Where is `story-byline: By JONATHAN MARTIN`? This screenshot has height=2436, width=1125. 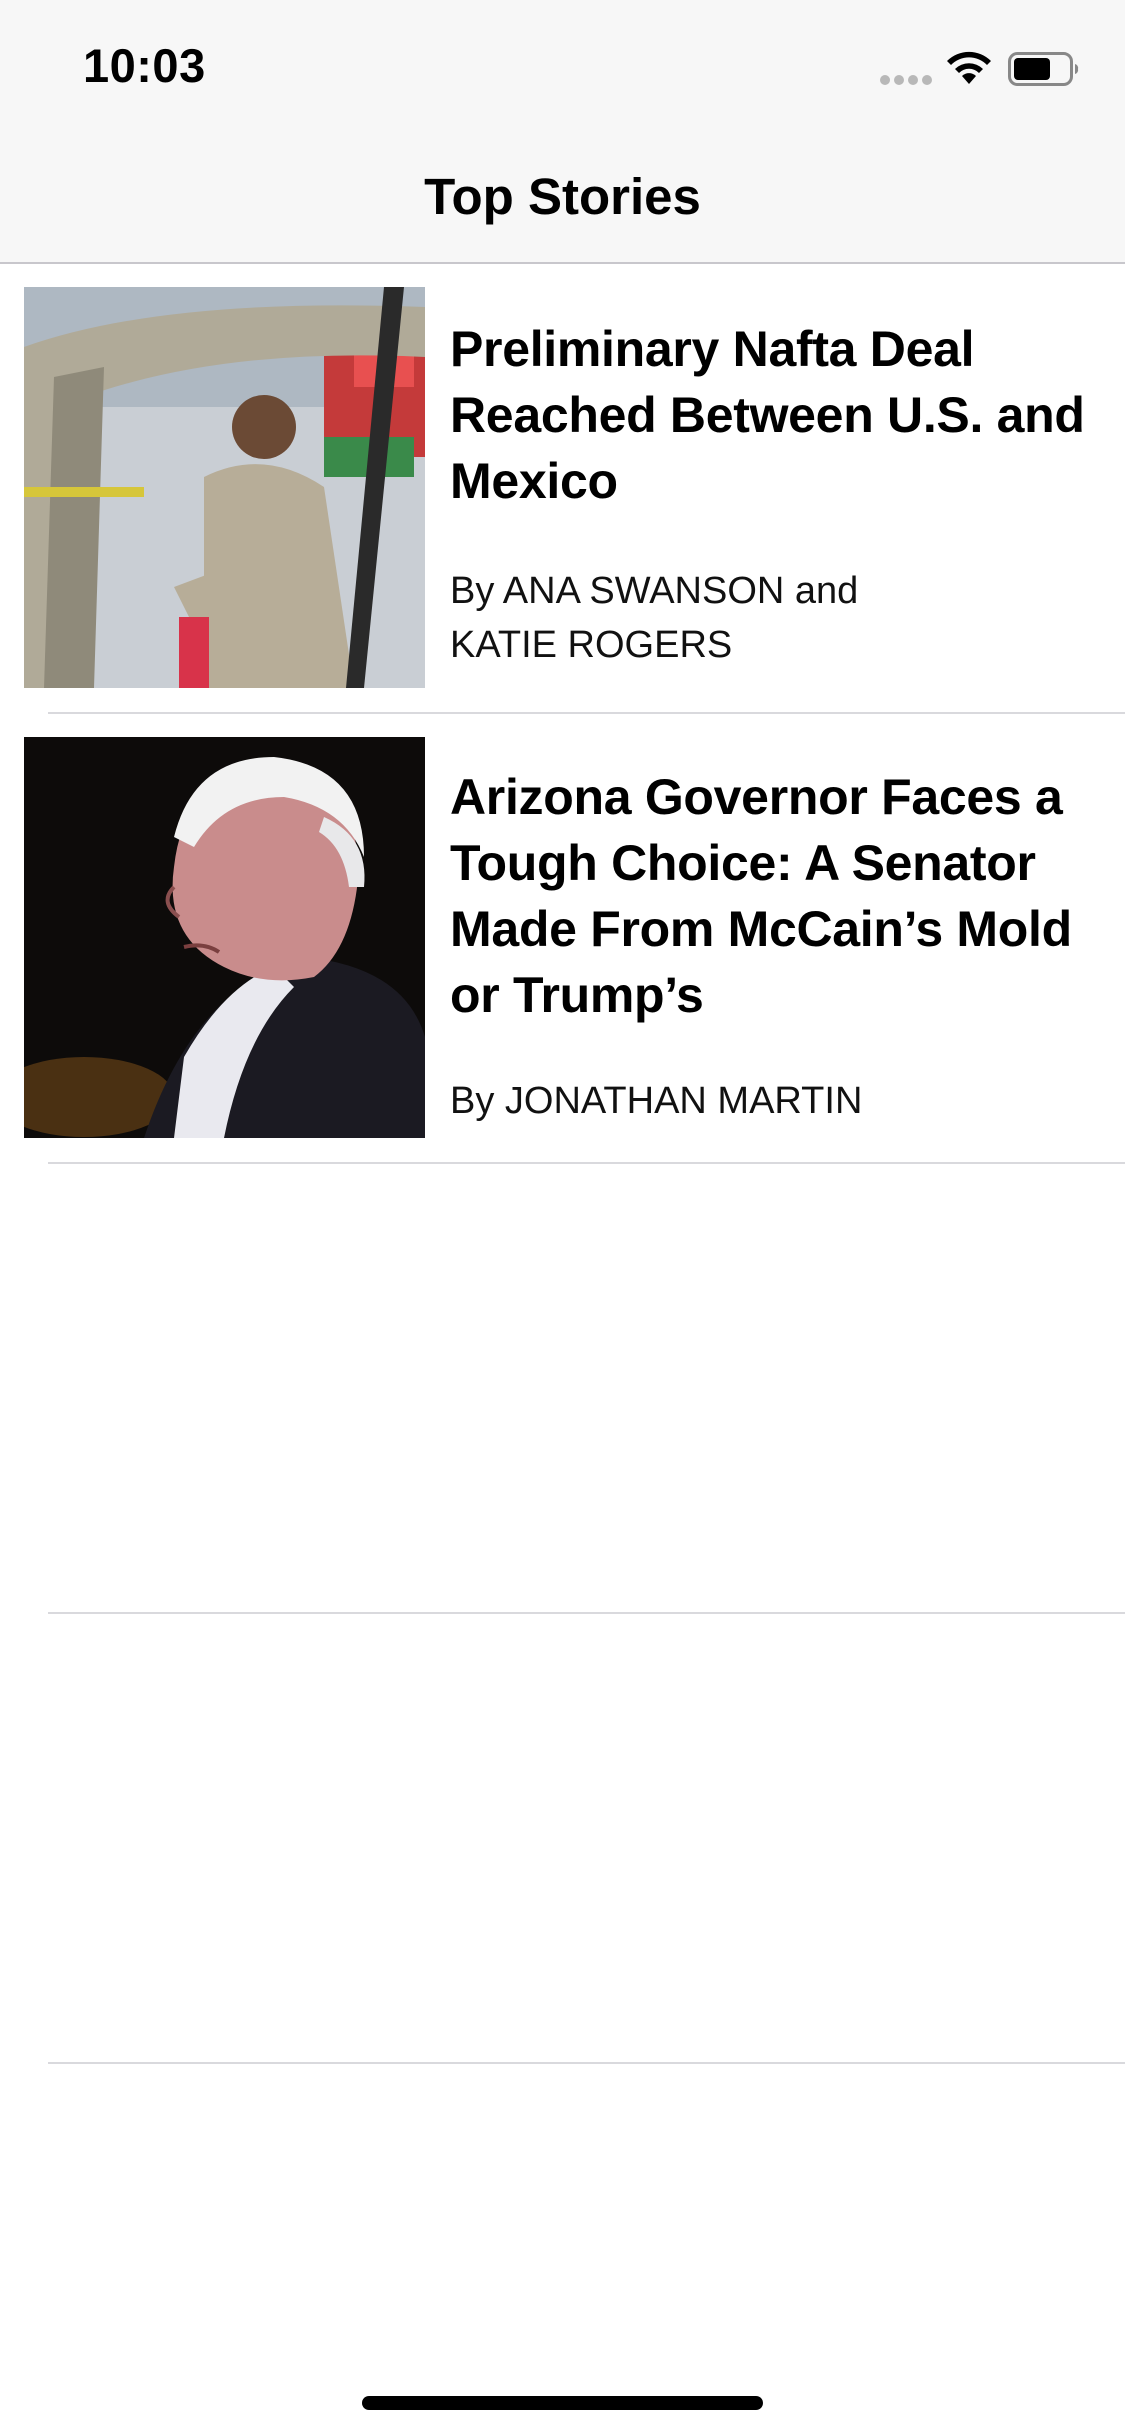
story-byline: By JONATHAN MARTIN is located at coordinates (680, 1101).